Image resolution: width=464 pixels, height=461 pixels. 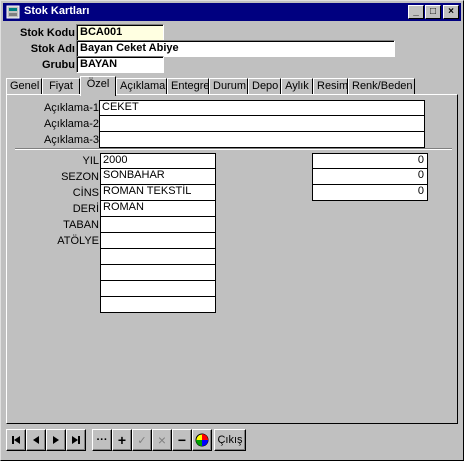 I want to click on description-2-label: Açıklama-2, so click(x=71, y=124).